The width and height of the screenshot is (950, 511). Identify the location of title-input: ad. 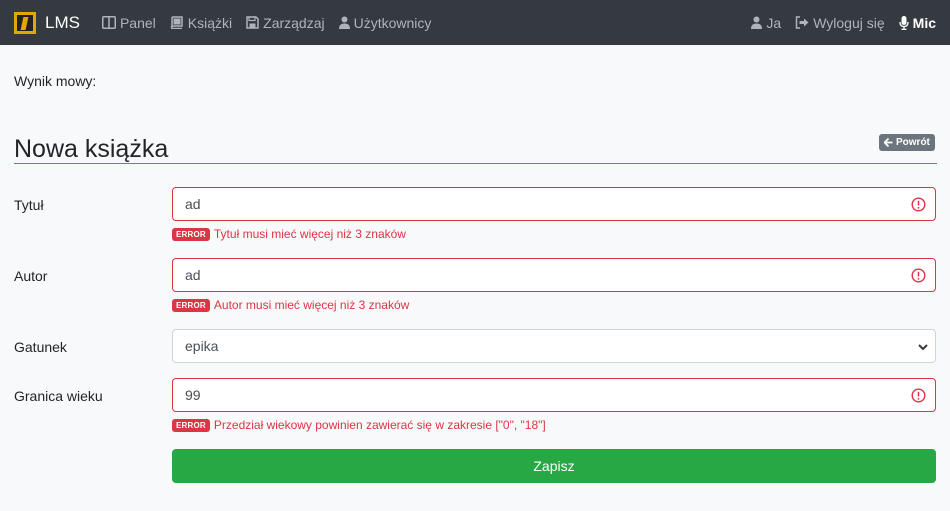
(554, 204).